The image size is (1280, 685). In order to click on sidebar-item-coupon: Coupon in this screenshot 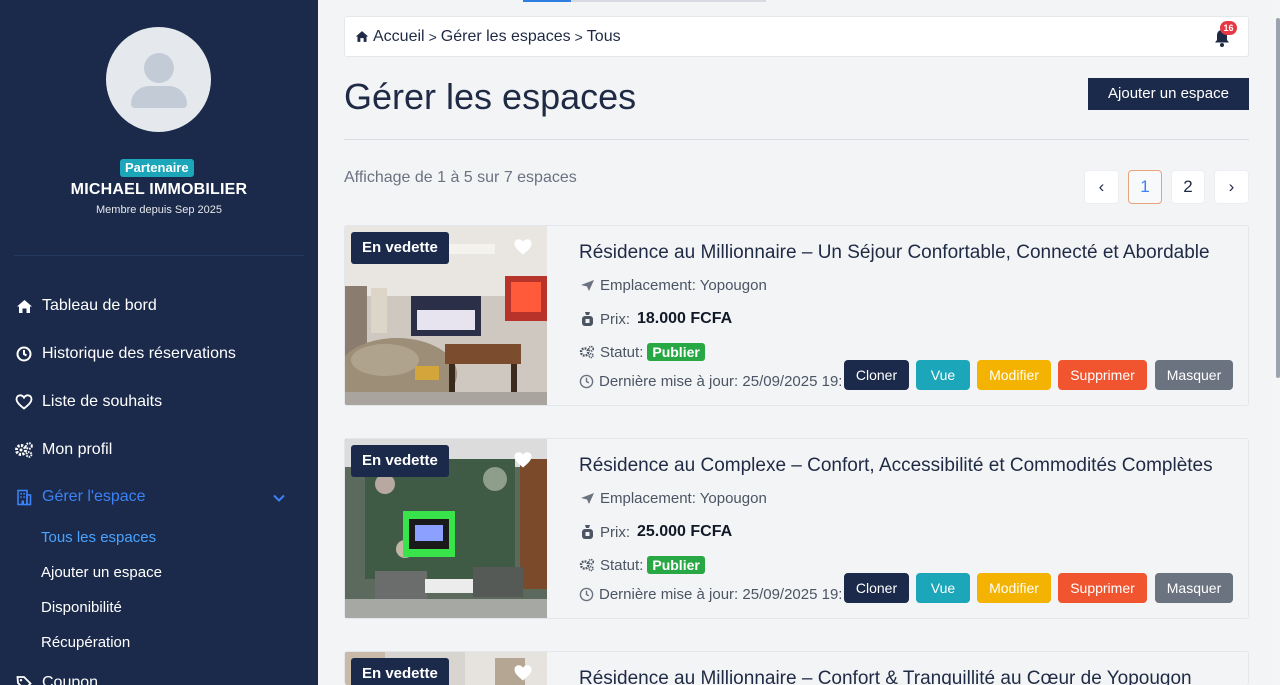, I will do `click(56, 679)`.